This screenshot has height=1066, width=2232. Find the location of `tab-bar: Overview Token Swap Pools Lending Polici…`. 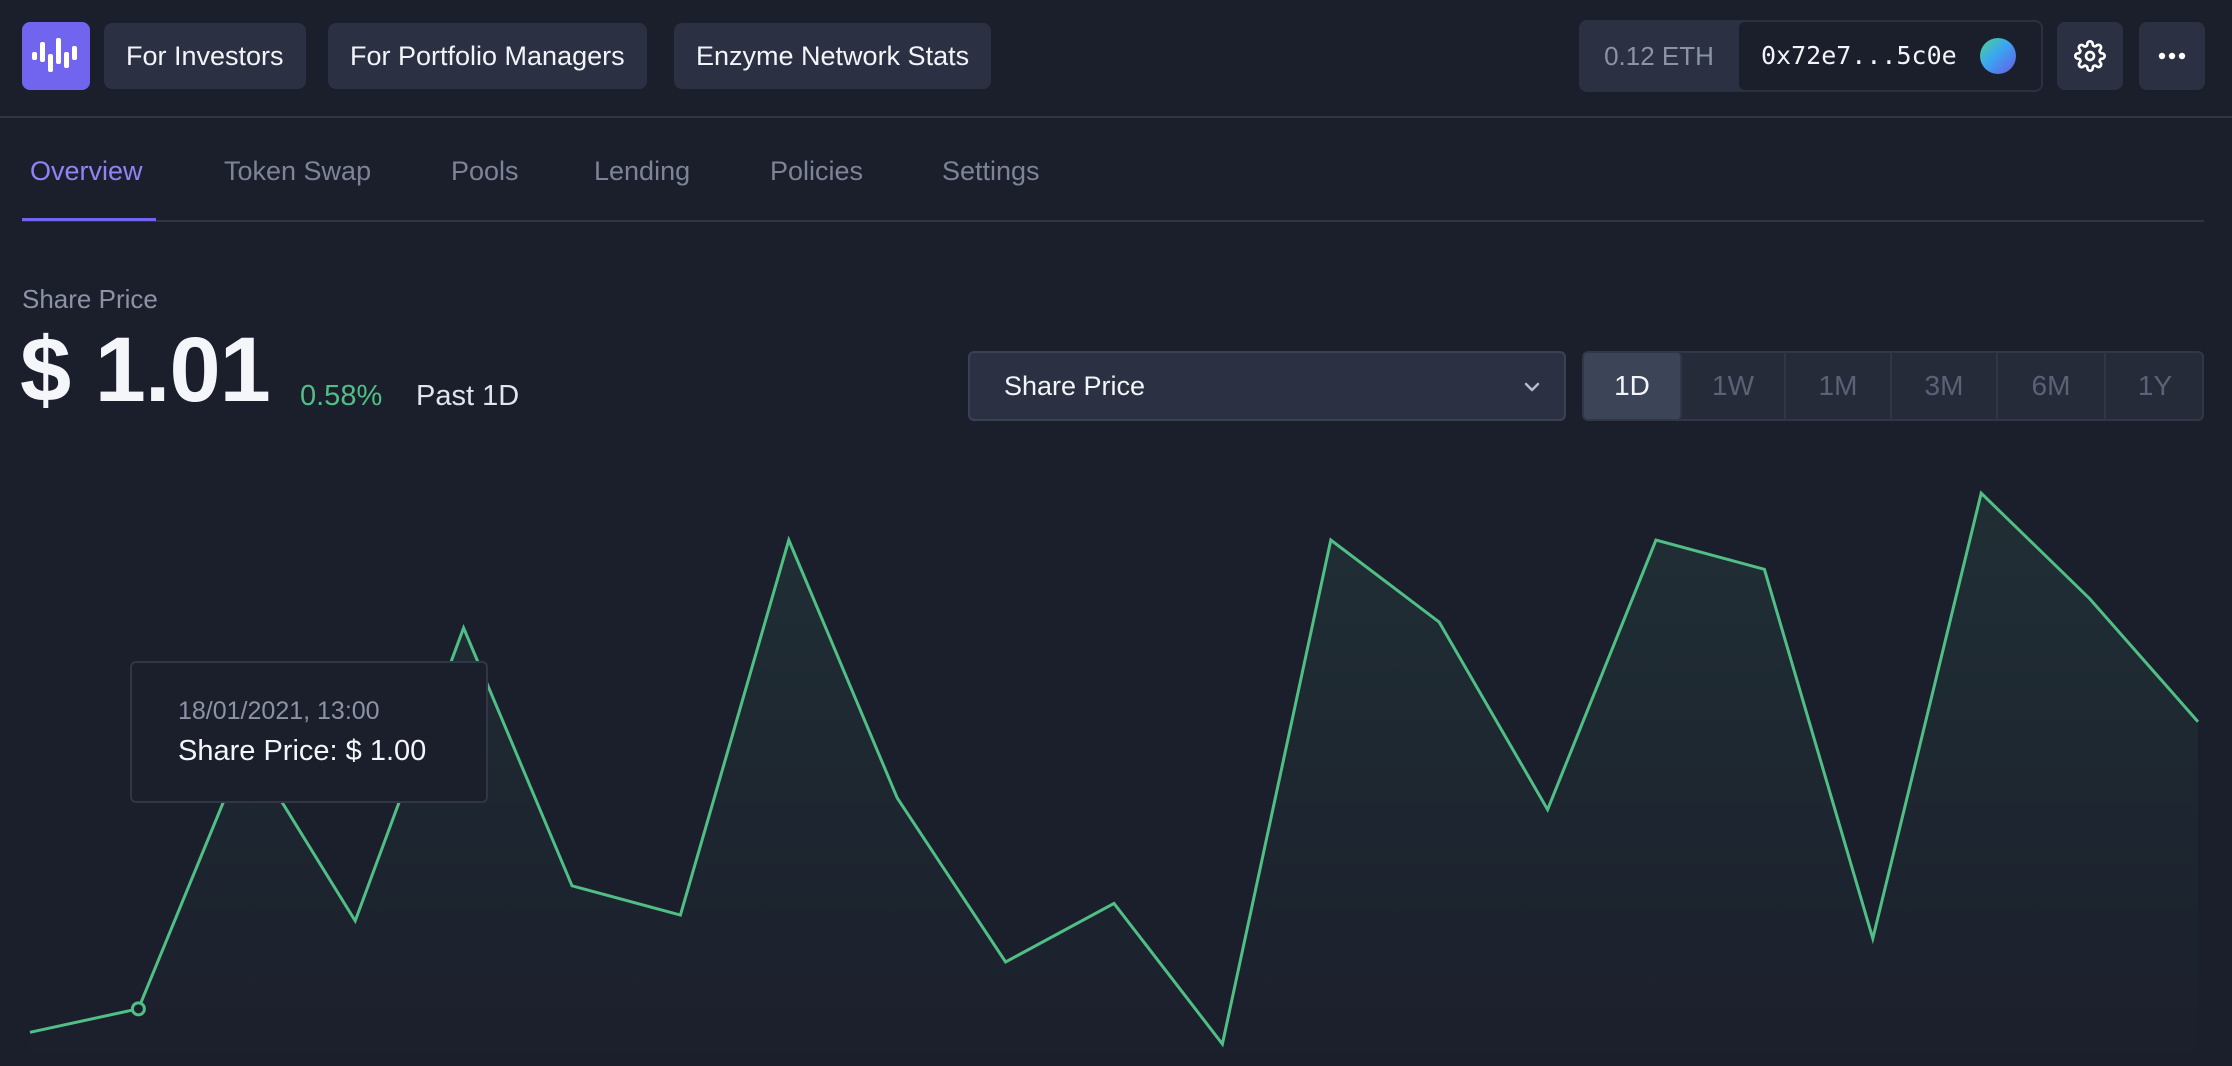

tab-bar: Overview Token Swap Pools Lending Polici… is located at coordinates (1113, 169).